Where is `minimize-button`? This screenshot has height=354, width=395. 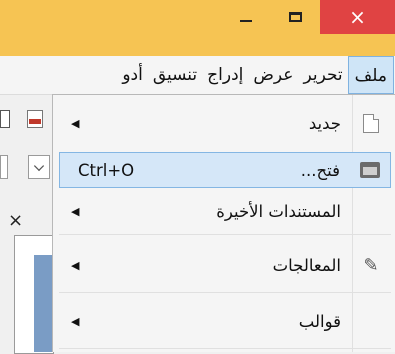 minimize-button is located at coordinates (246, 17).